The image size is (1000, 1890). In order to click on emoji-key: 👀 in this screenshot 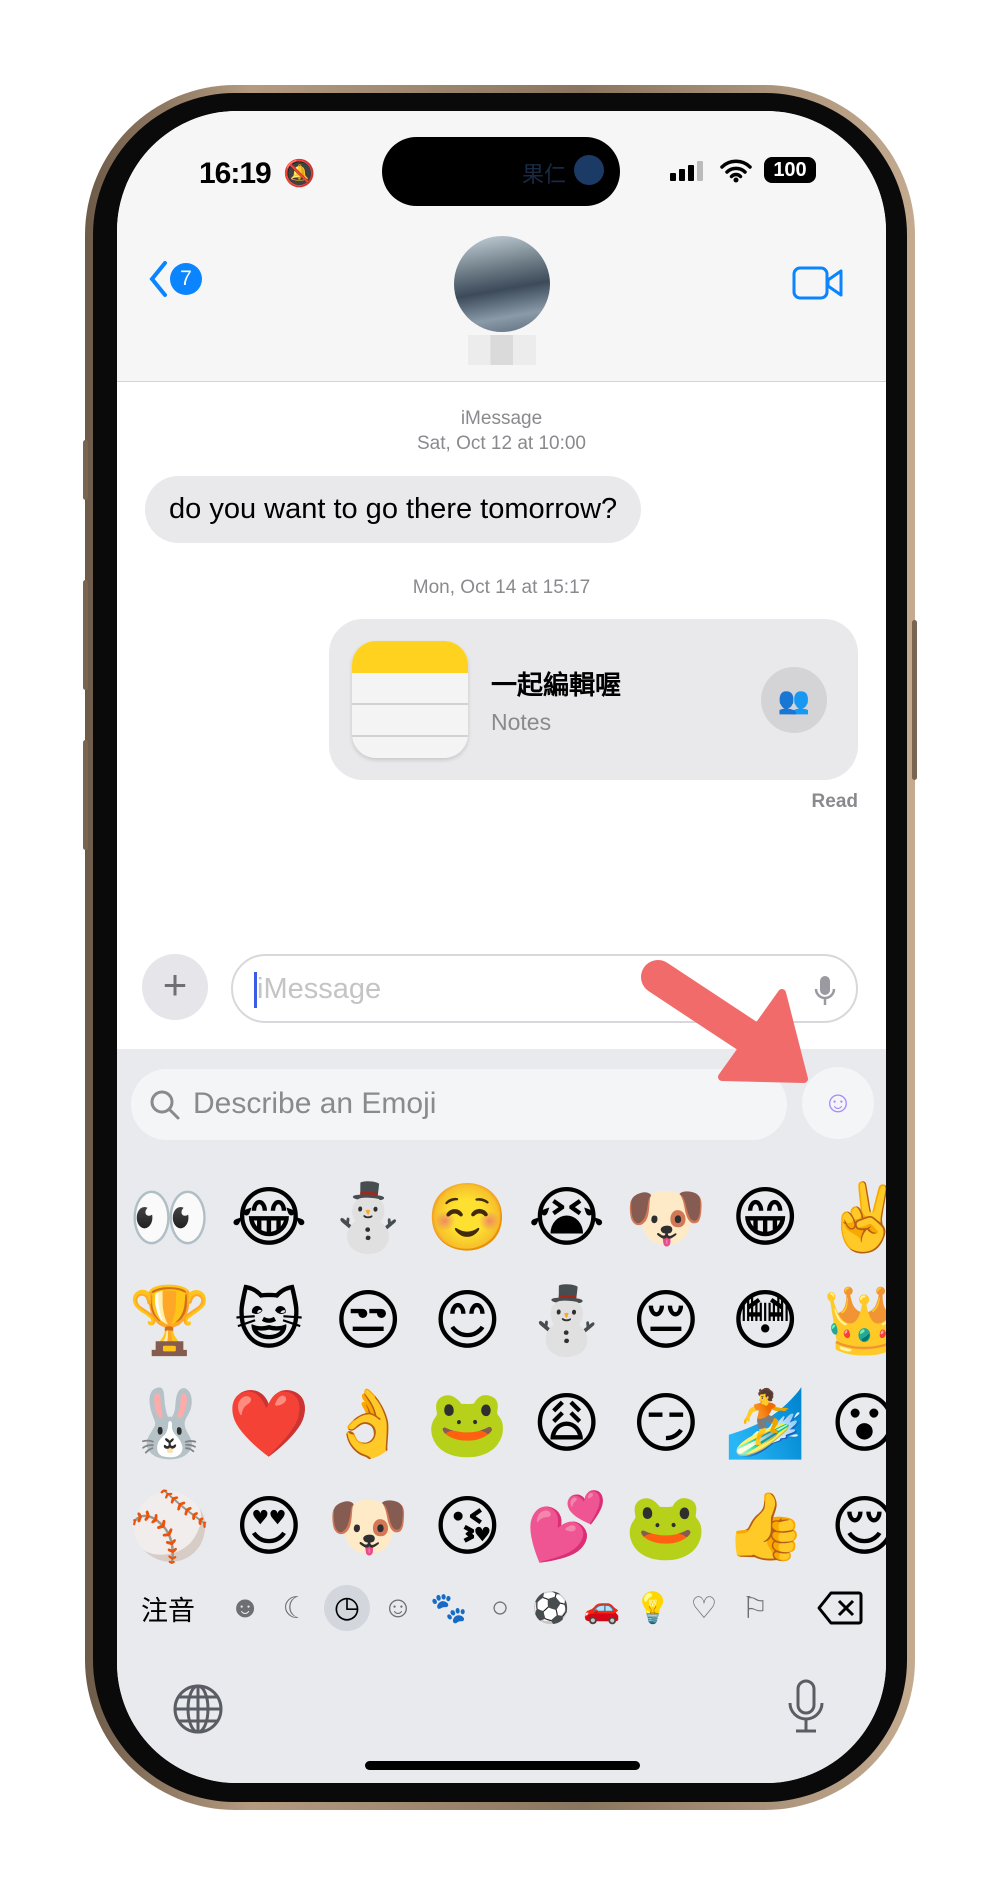, I will do `click(169, 1218)`.